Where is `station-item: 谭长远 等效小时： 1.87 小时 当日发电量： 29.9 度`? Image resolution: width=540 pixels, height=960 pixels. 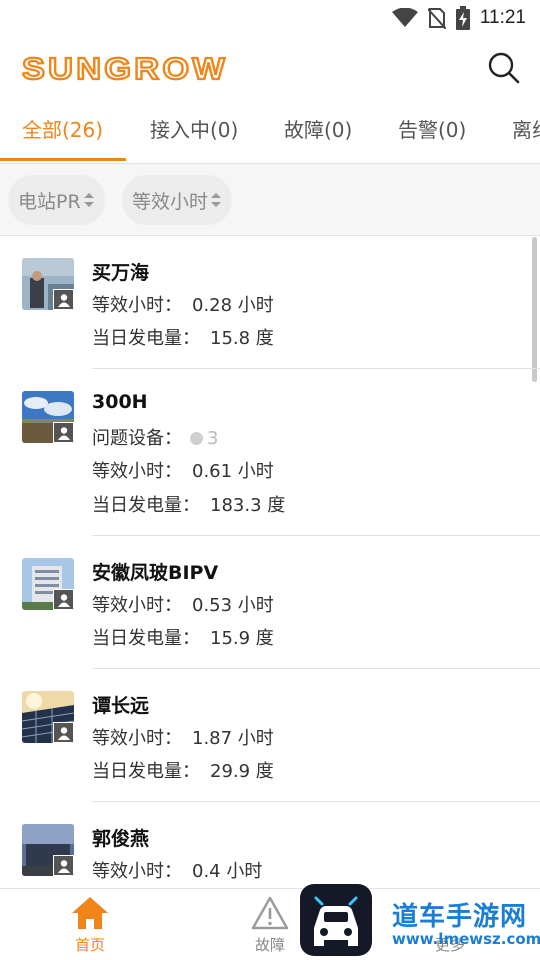
station-item: 谭长远 等效小时： 1.87 小时 当日发电量： 29.9 度 is located at coordinates (270, 735).